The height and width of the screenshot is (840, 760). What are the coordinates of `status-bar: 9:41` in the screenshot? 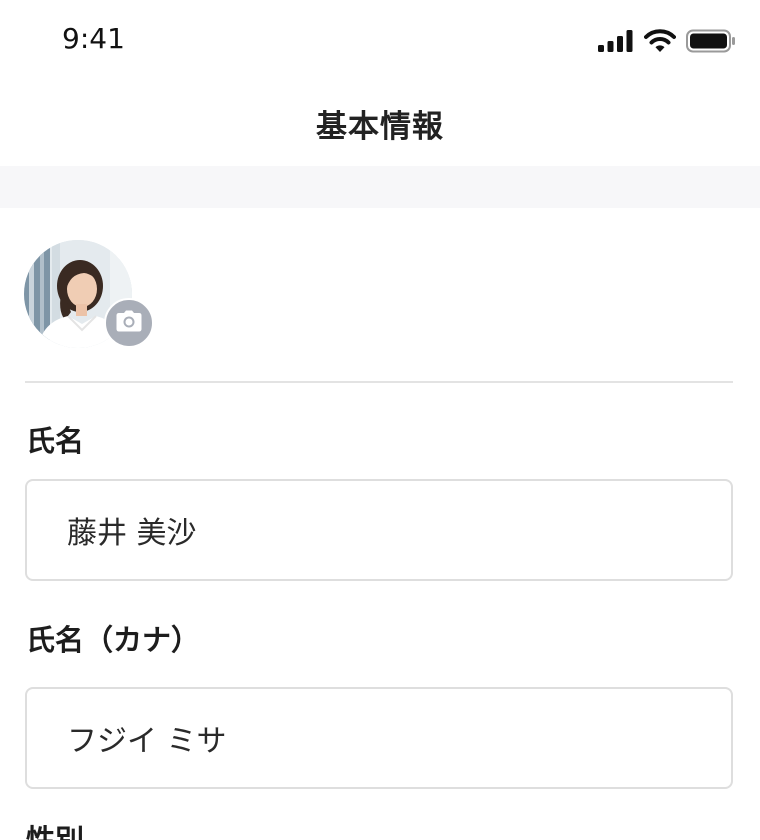 It's located at (380, 40).